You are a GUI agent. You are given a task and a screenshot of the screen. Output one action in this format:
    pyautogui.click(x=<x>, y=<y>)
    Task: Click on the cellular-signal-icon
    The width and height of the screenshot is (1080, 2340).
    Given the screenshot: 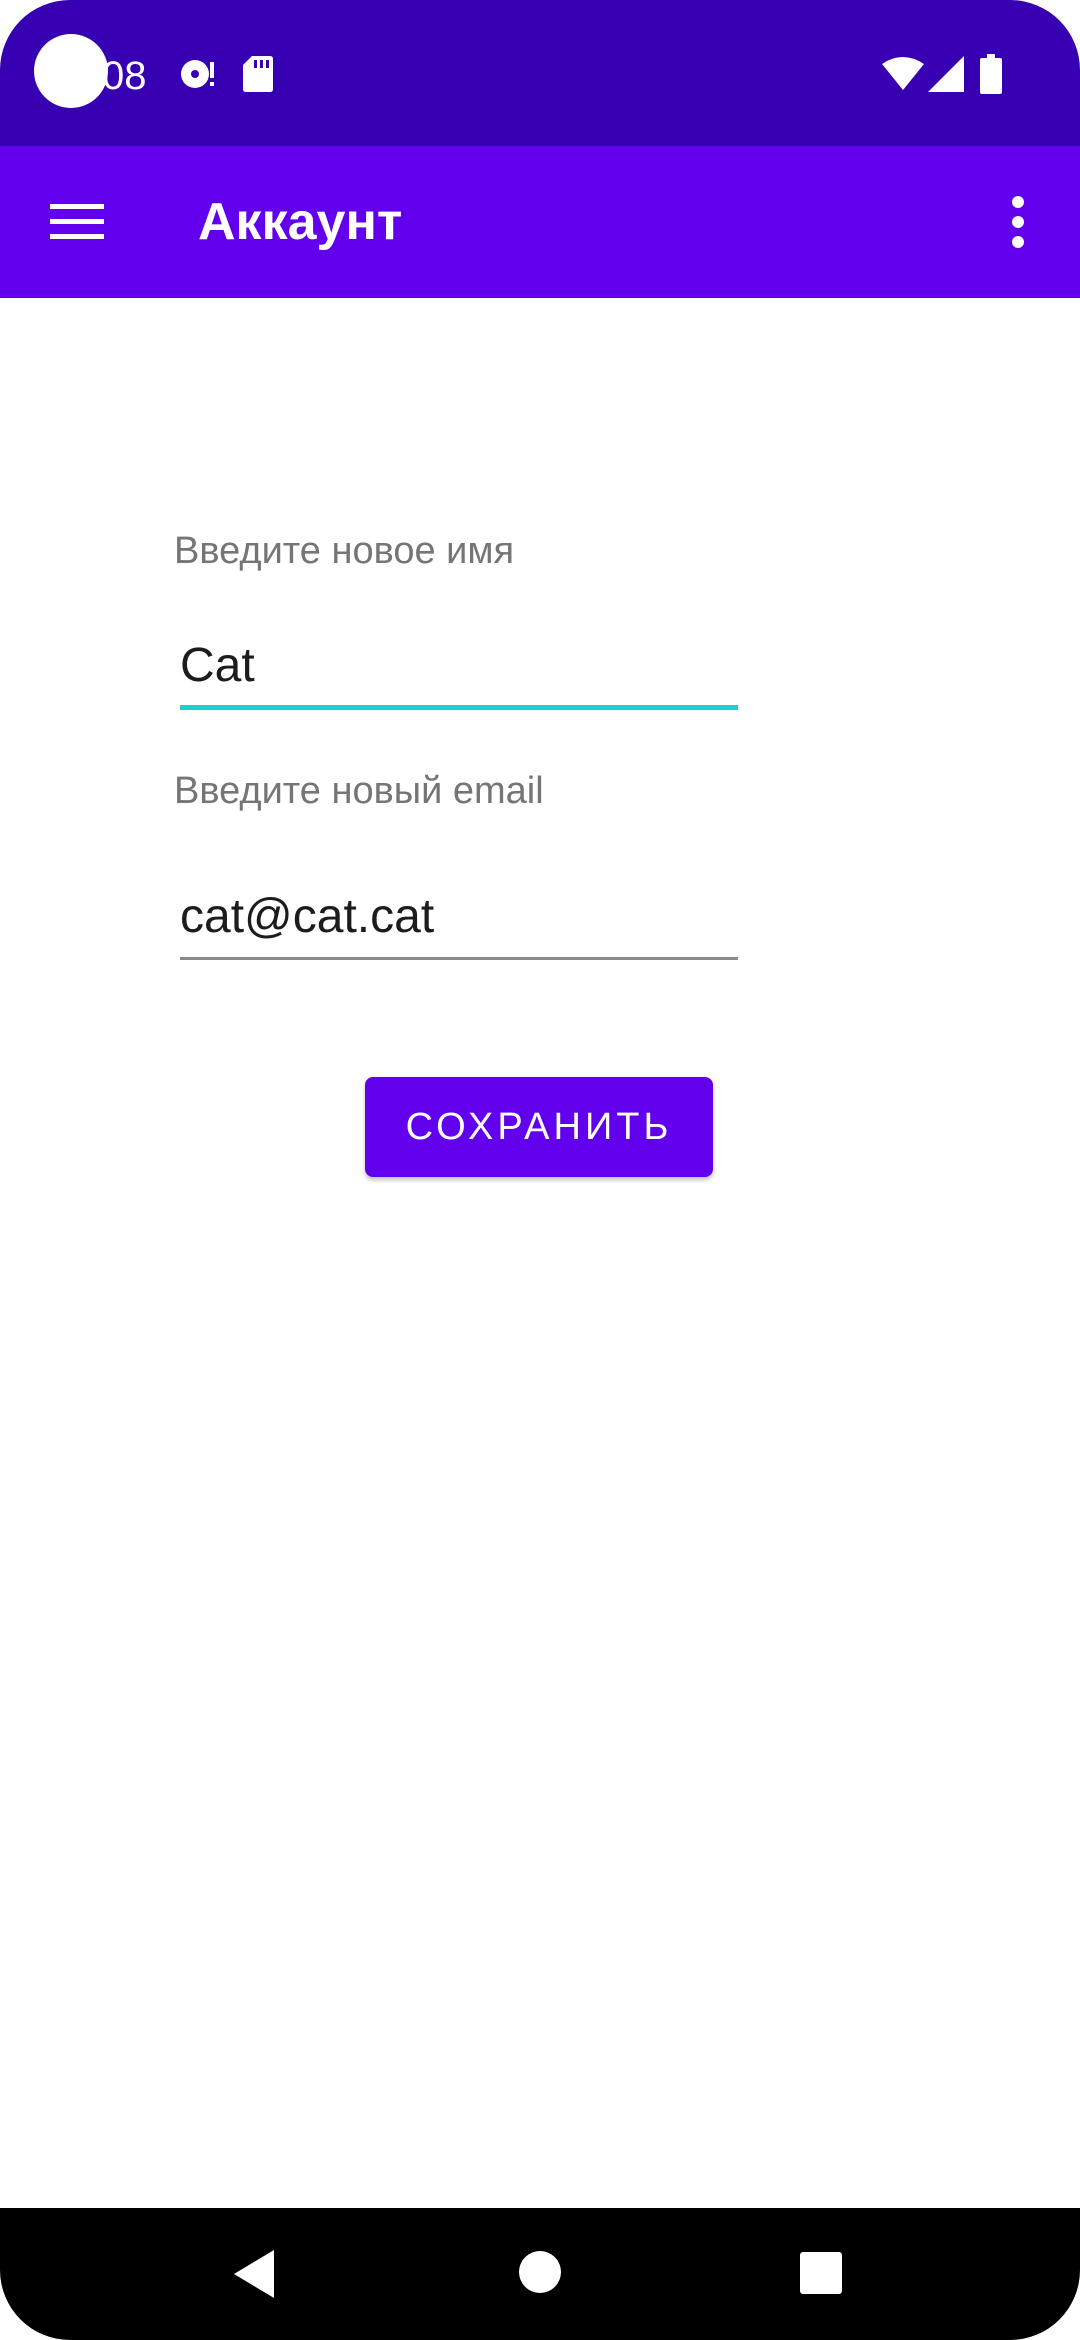 What is the action you would take?
    pyautogui.click(x=946, y=76)
    